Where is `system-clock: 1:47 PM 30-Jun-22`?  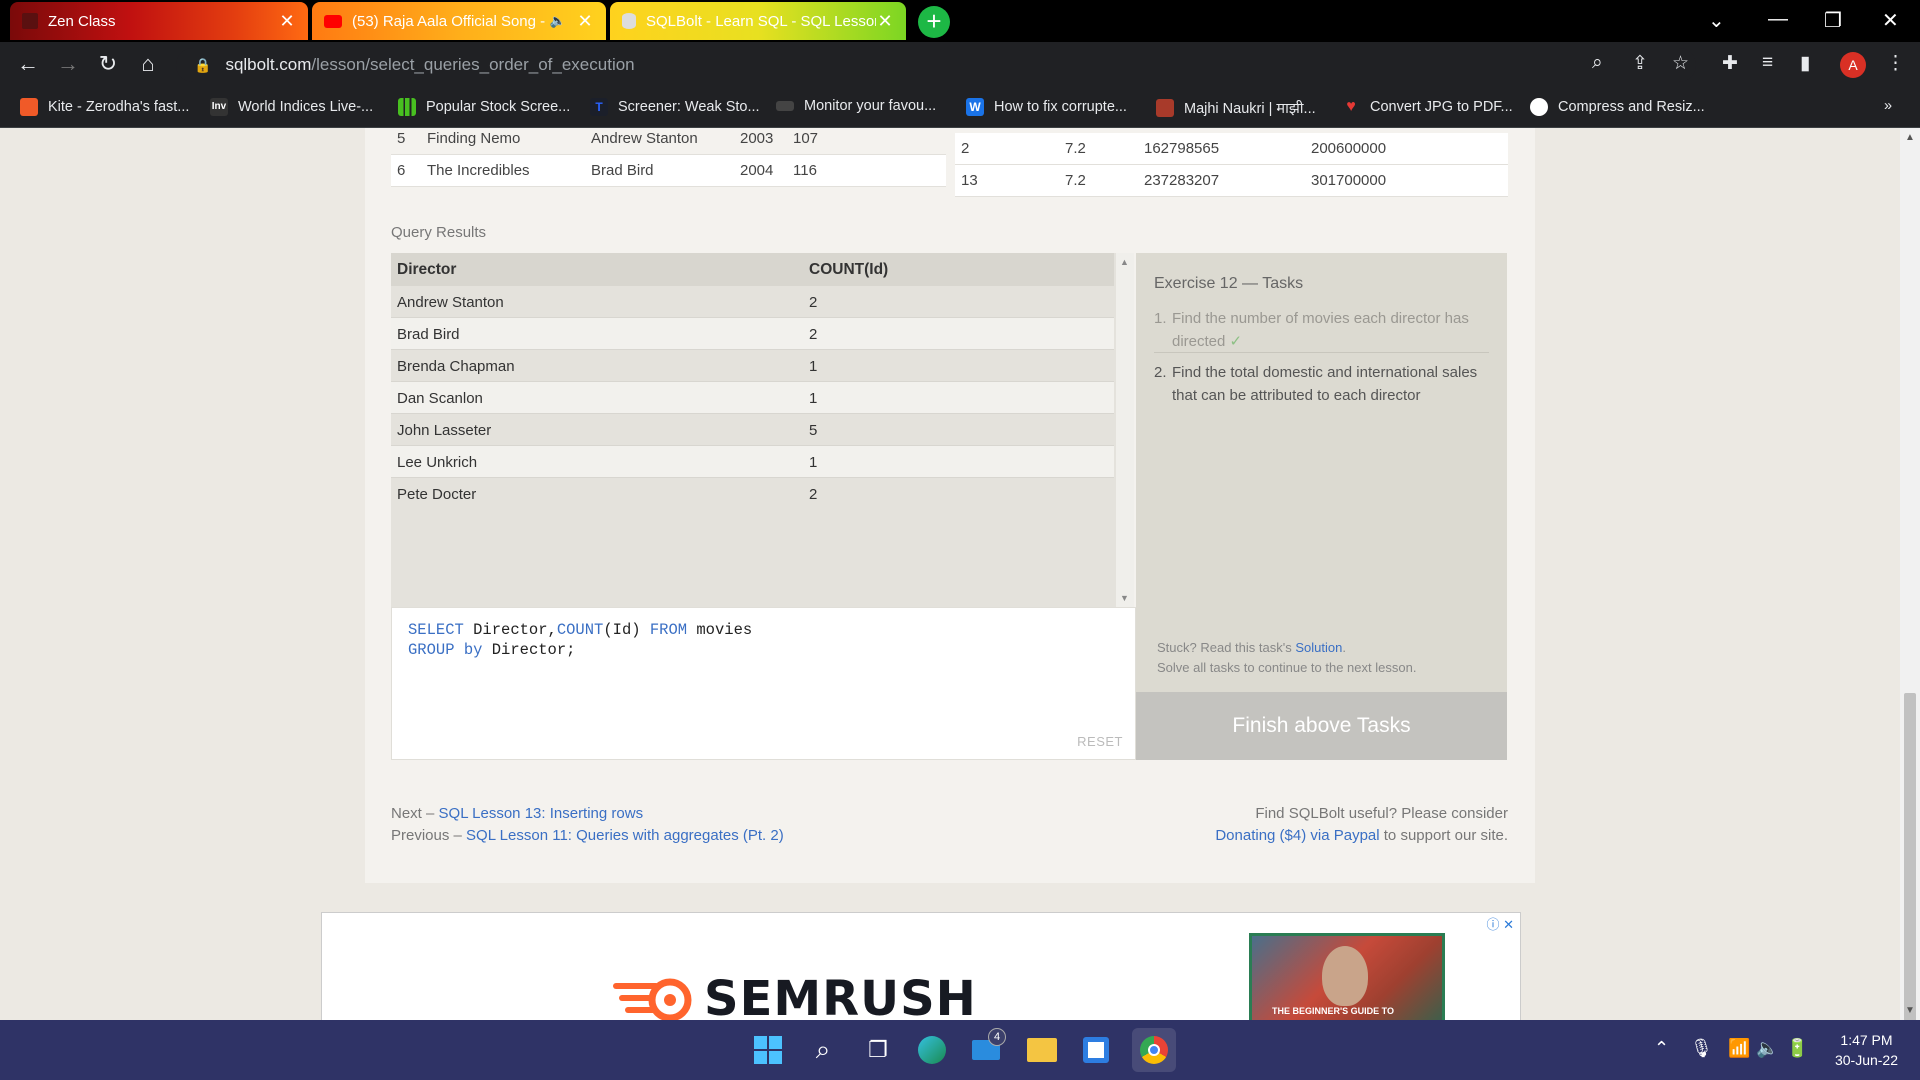 system-clock: 1:47 PM 30-Jun-22 is located at coordinates (1866, 1050).